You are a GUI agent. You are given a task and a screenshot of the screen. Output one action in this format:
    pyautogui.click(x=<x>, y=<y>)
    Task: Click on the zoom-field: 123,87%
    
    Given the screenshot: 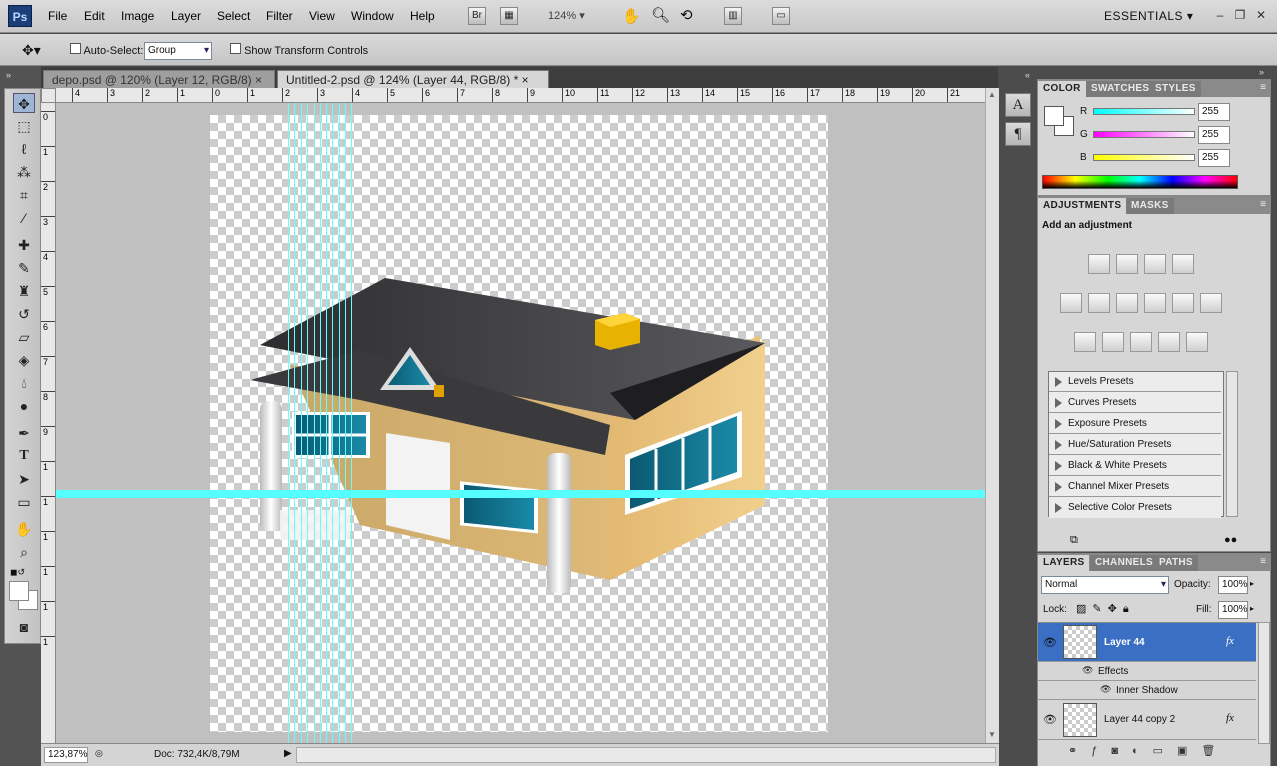 What is the action you would take?
    pyautogui.click(x=66, y=755)
    